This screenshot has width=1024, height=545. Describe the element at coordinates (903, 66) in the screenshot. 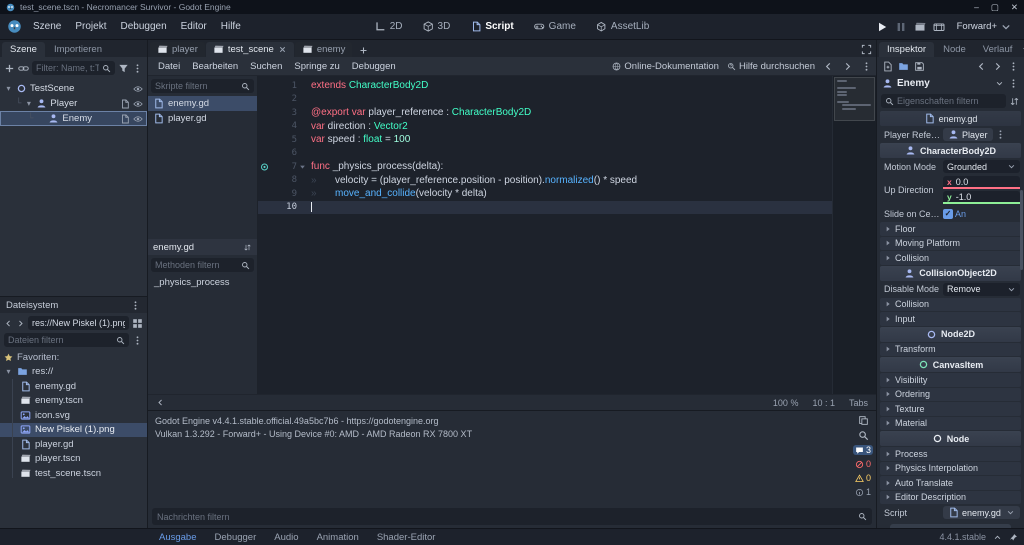

I see `load-resource-button` at that location.